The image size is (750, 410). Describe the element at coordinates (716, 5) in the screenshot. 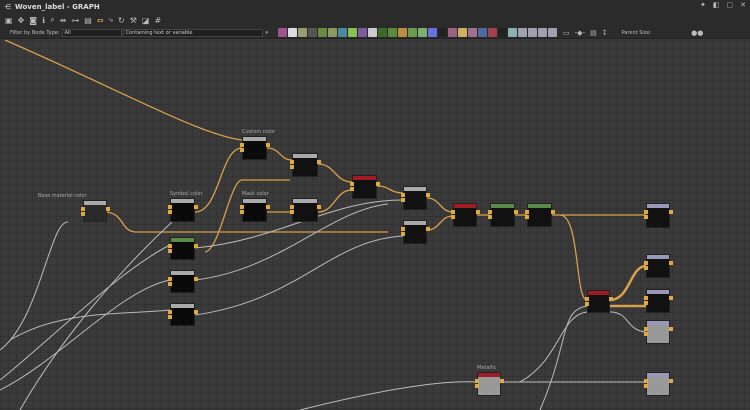

I see `dock-icon: ◧` at that location.